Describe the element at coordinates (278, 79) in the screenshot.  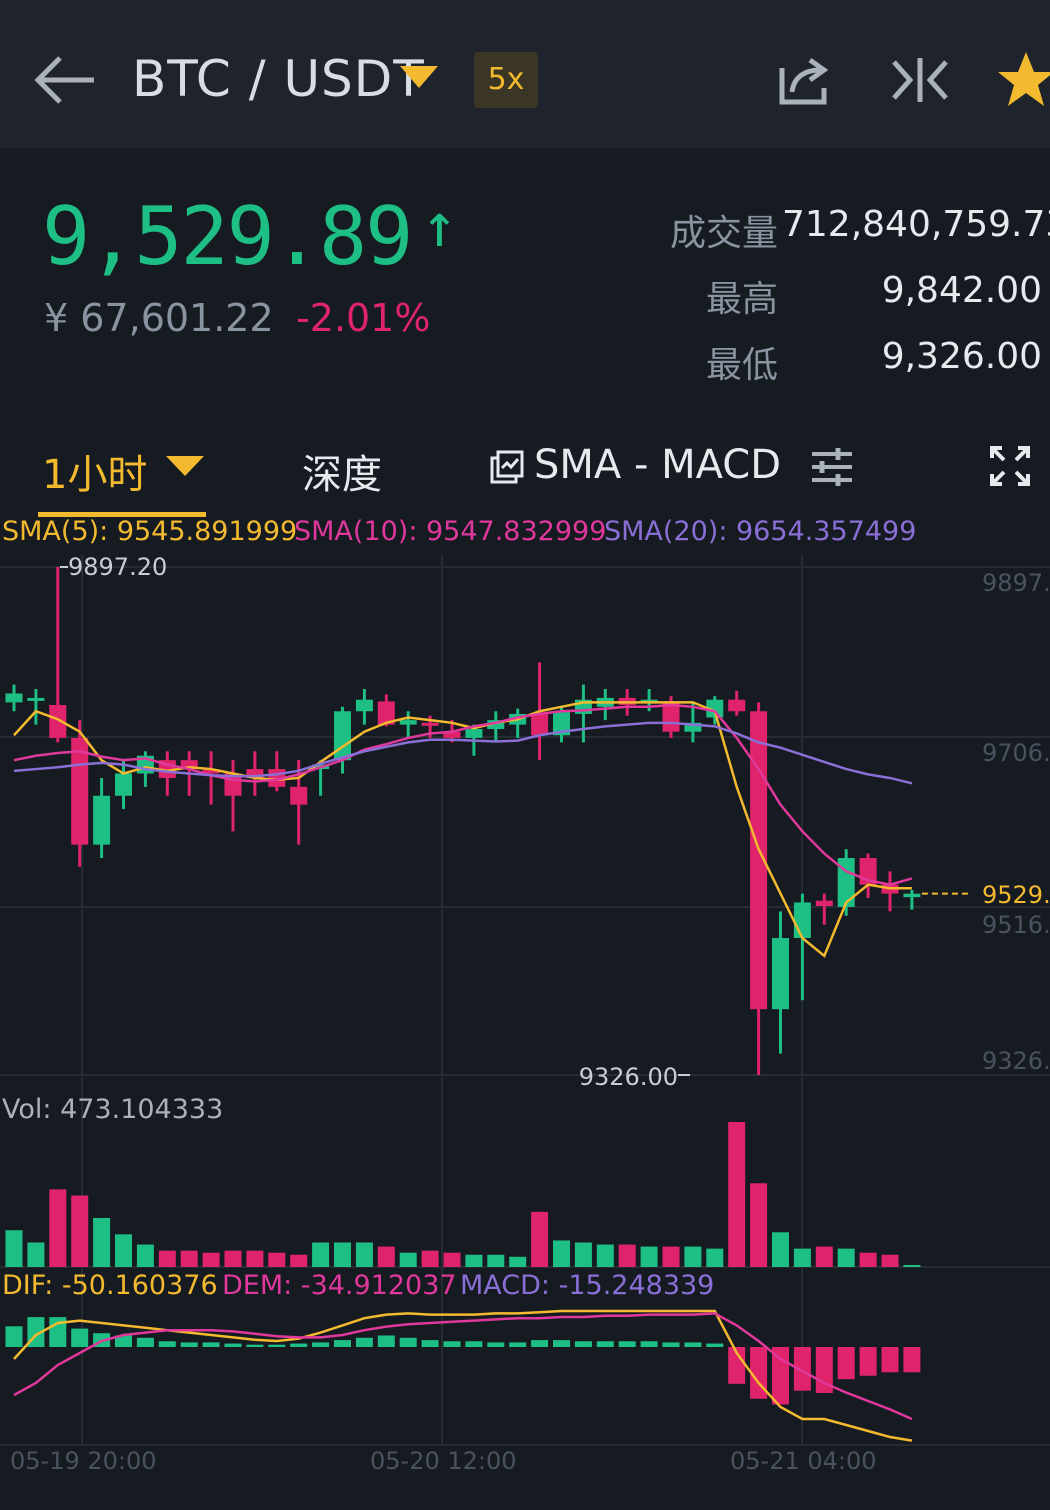
I see `pair-title: BTC / USDT` at that location.